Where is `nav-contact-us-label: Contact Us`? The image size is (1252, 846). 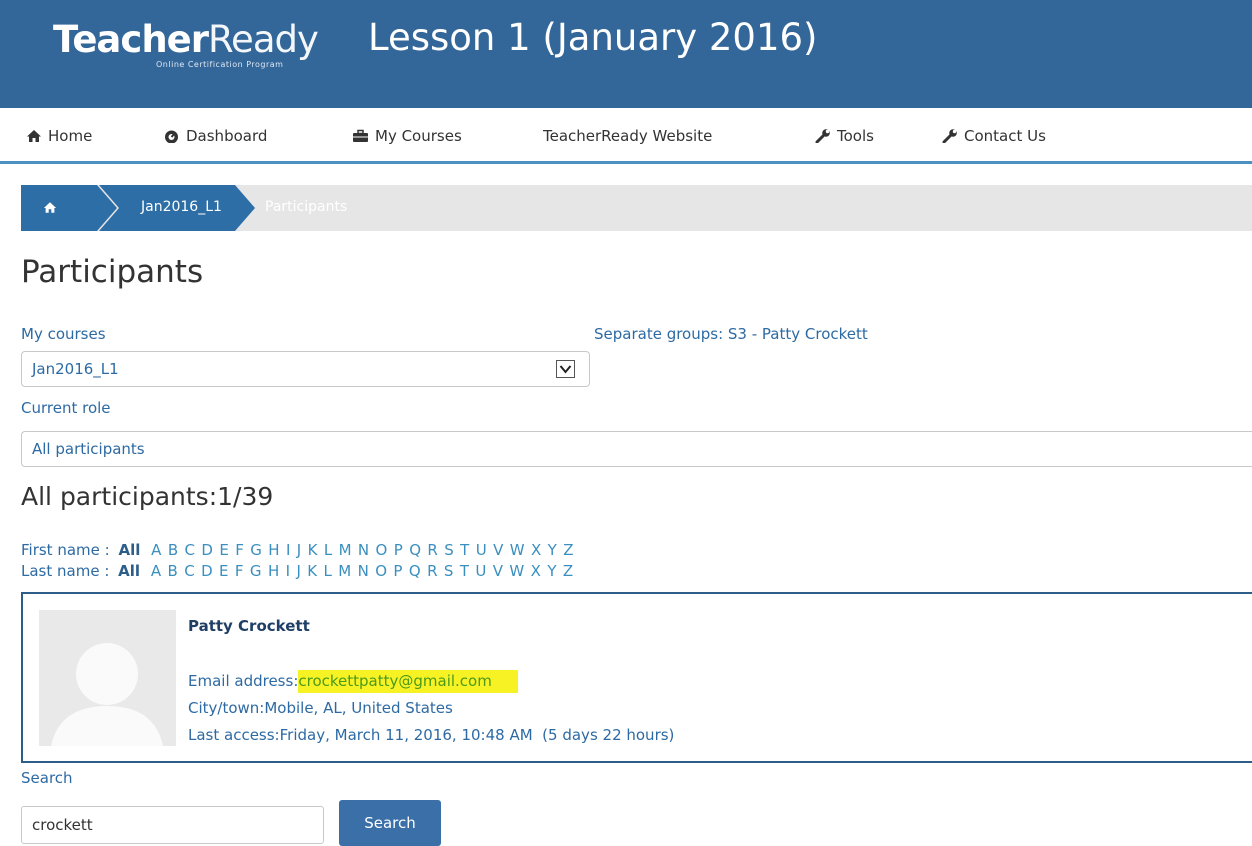 nav-contact-us-label: Contact Us is located at coordinates (1005, 136).